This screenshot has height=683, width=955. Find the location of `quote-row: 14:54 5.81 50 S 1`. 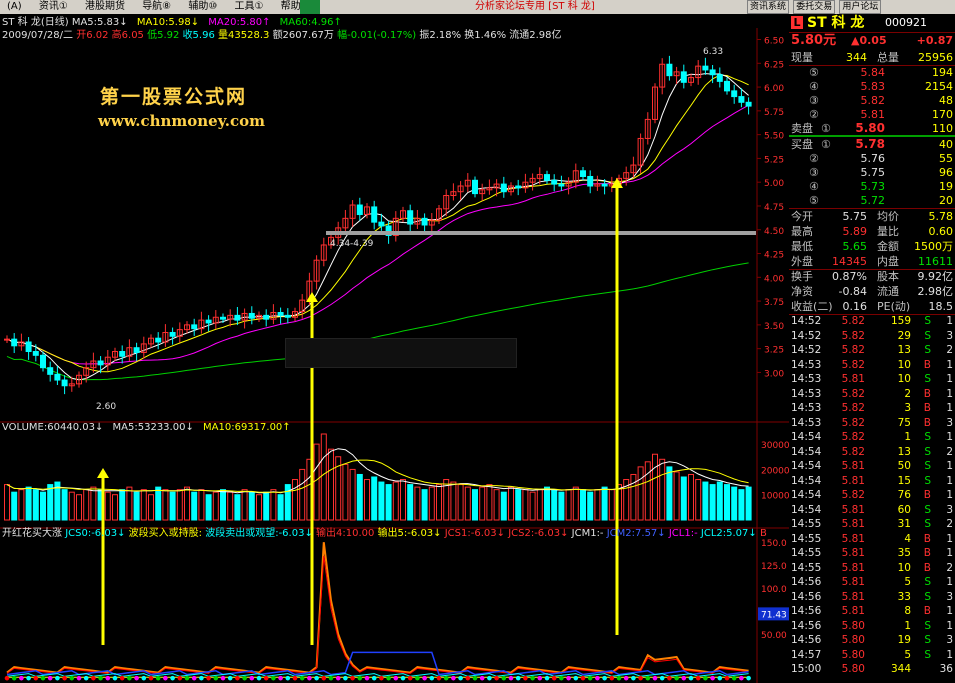

quote-row: 14:54 5.81 50 S 1 is located at coordinates (872, 466).